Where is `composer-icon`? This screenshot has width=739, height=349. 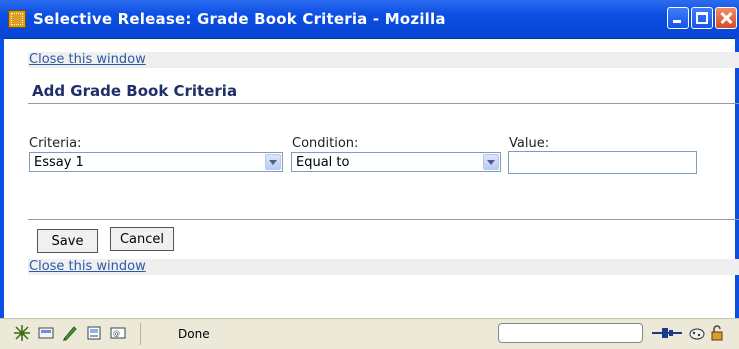 composer-icon is located at coordinates (70, 333).